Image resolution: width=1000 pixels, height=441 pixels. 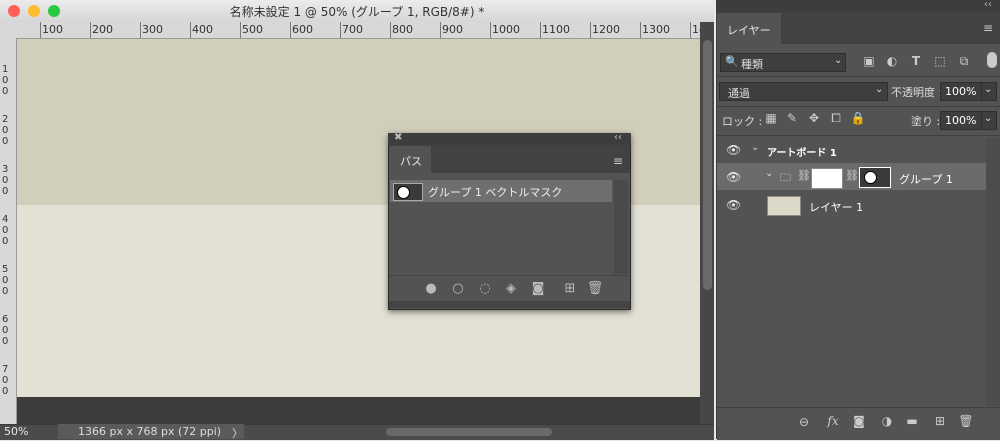 What do you see at coordinates (833, 421) in the screenshot?
I see `fx-icon: fx` at bounding box center [833, 421].